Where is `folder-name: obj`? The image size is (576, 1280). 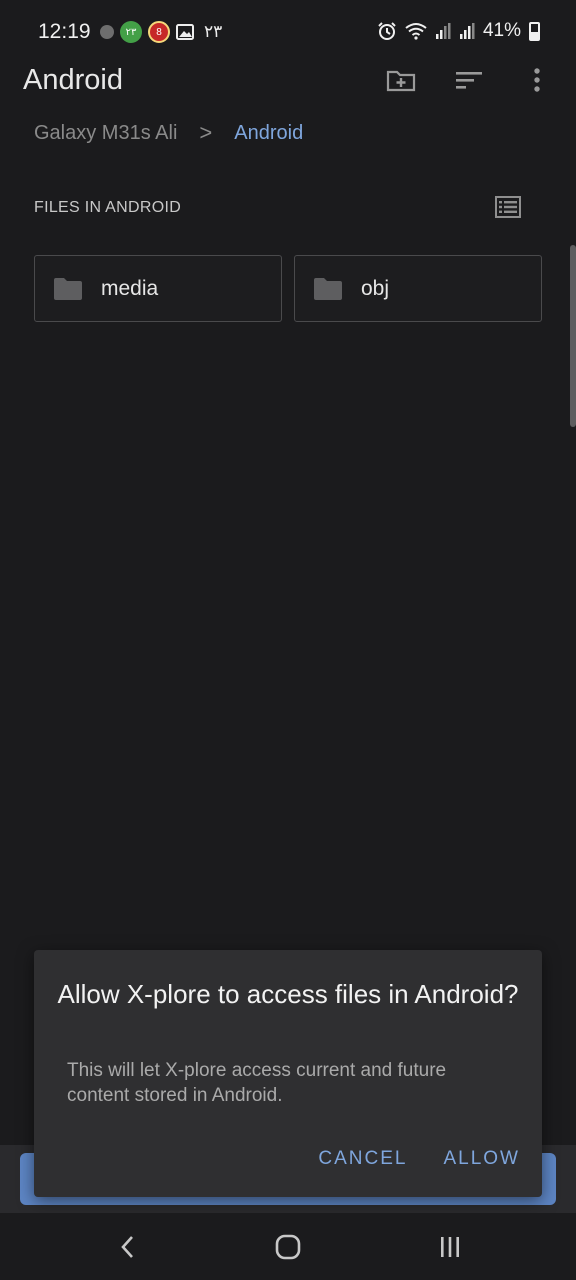
folder-name: obj is located at coordinates (375, 288).